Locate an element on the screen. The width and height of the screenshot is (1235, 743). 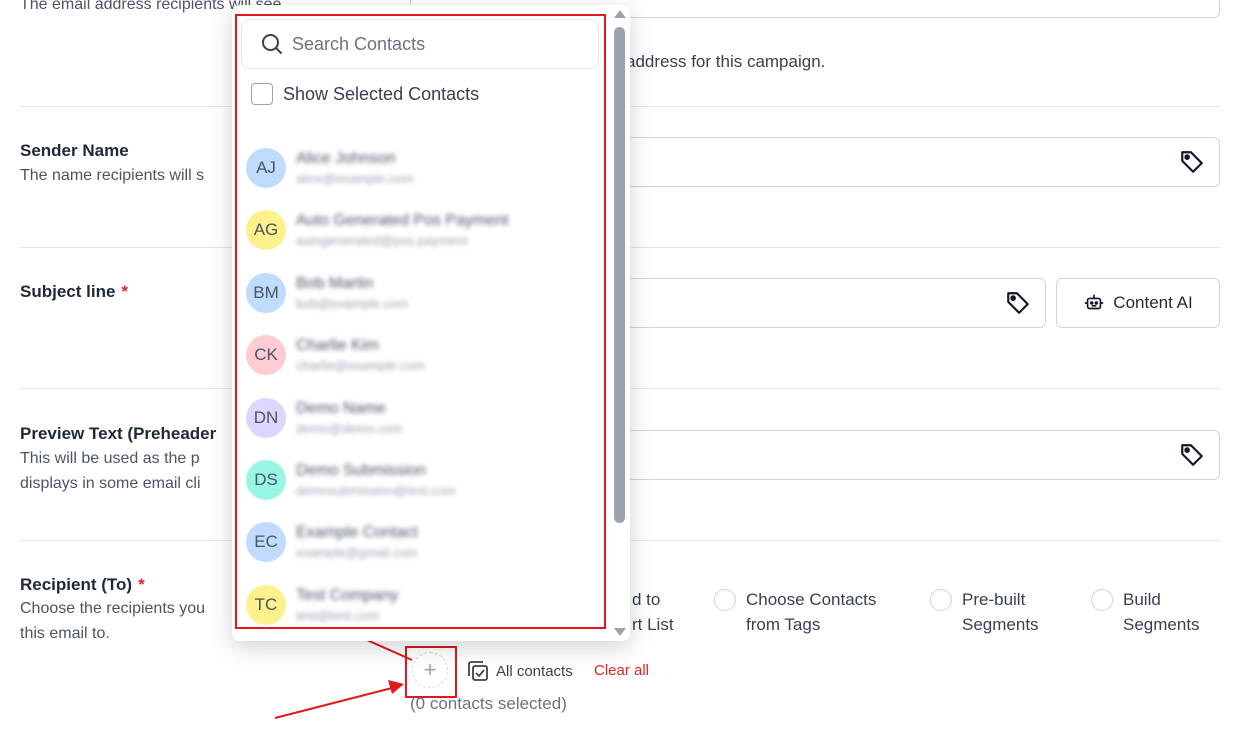
contact-email: alice@example.com is located at coordinates (355, 178).